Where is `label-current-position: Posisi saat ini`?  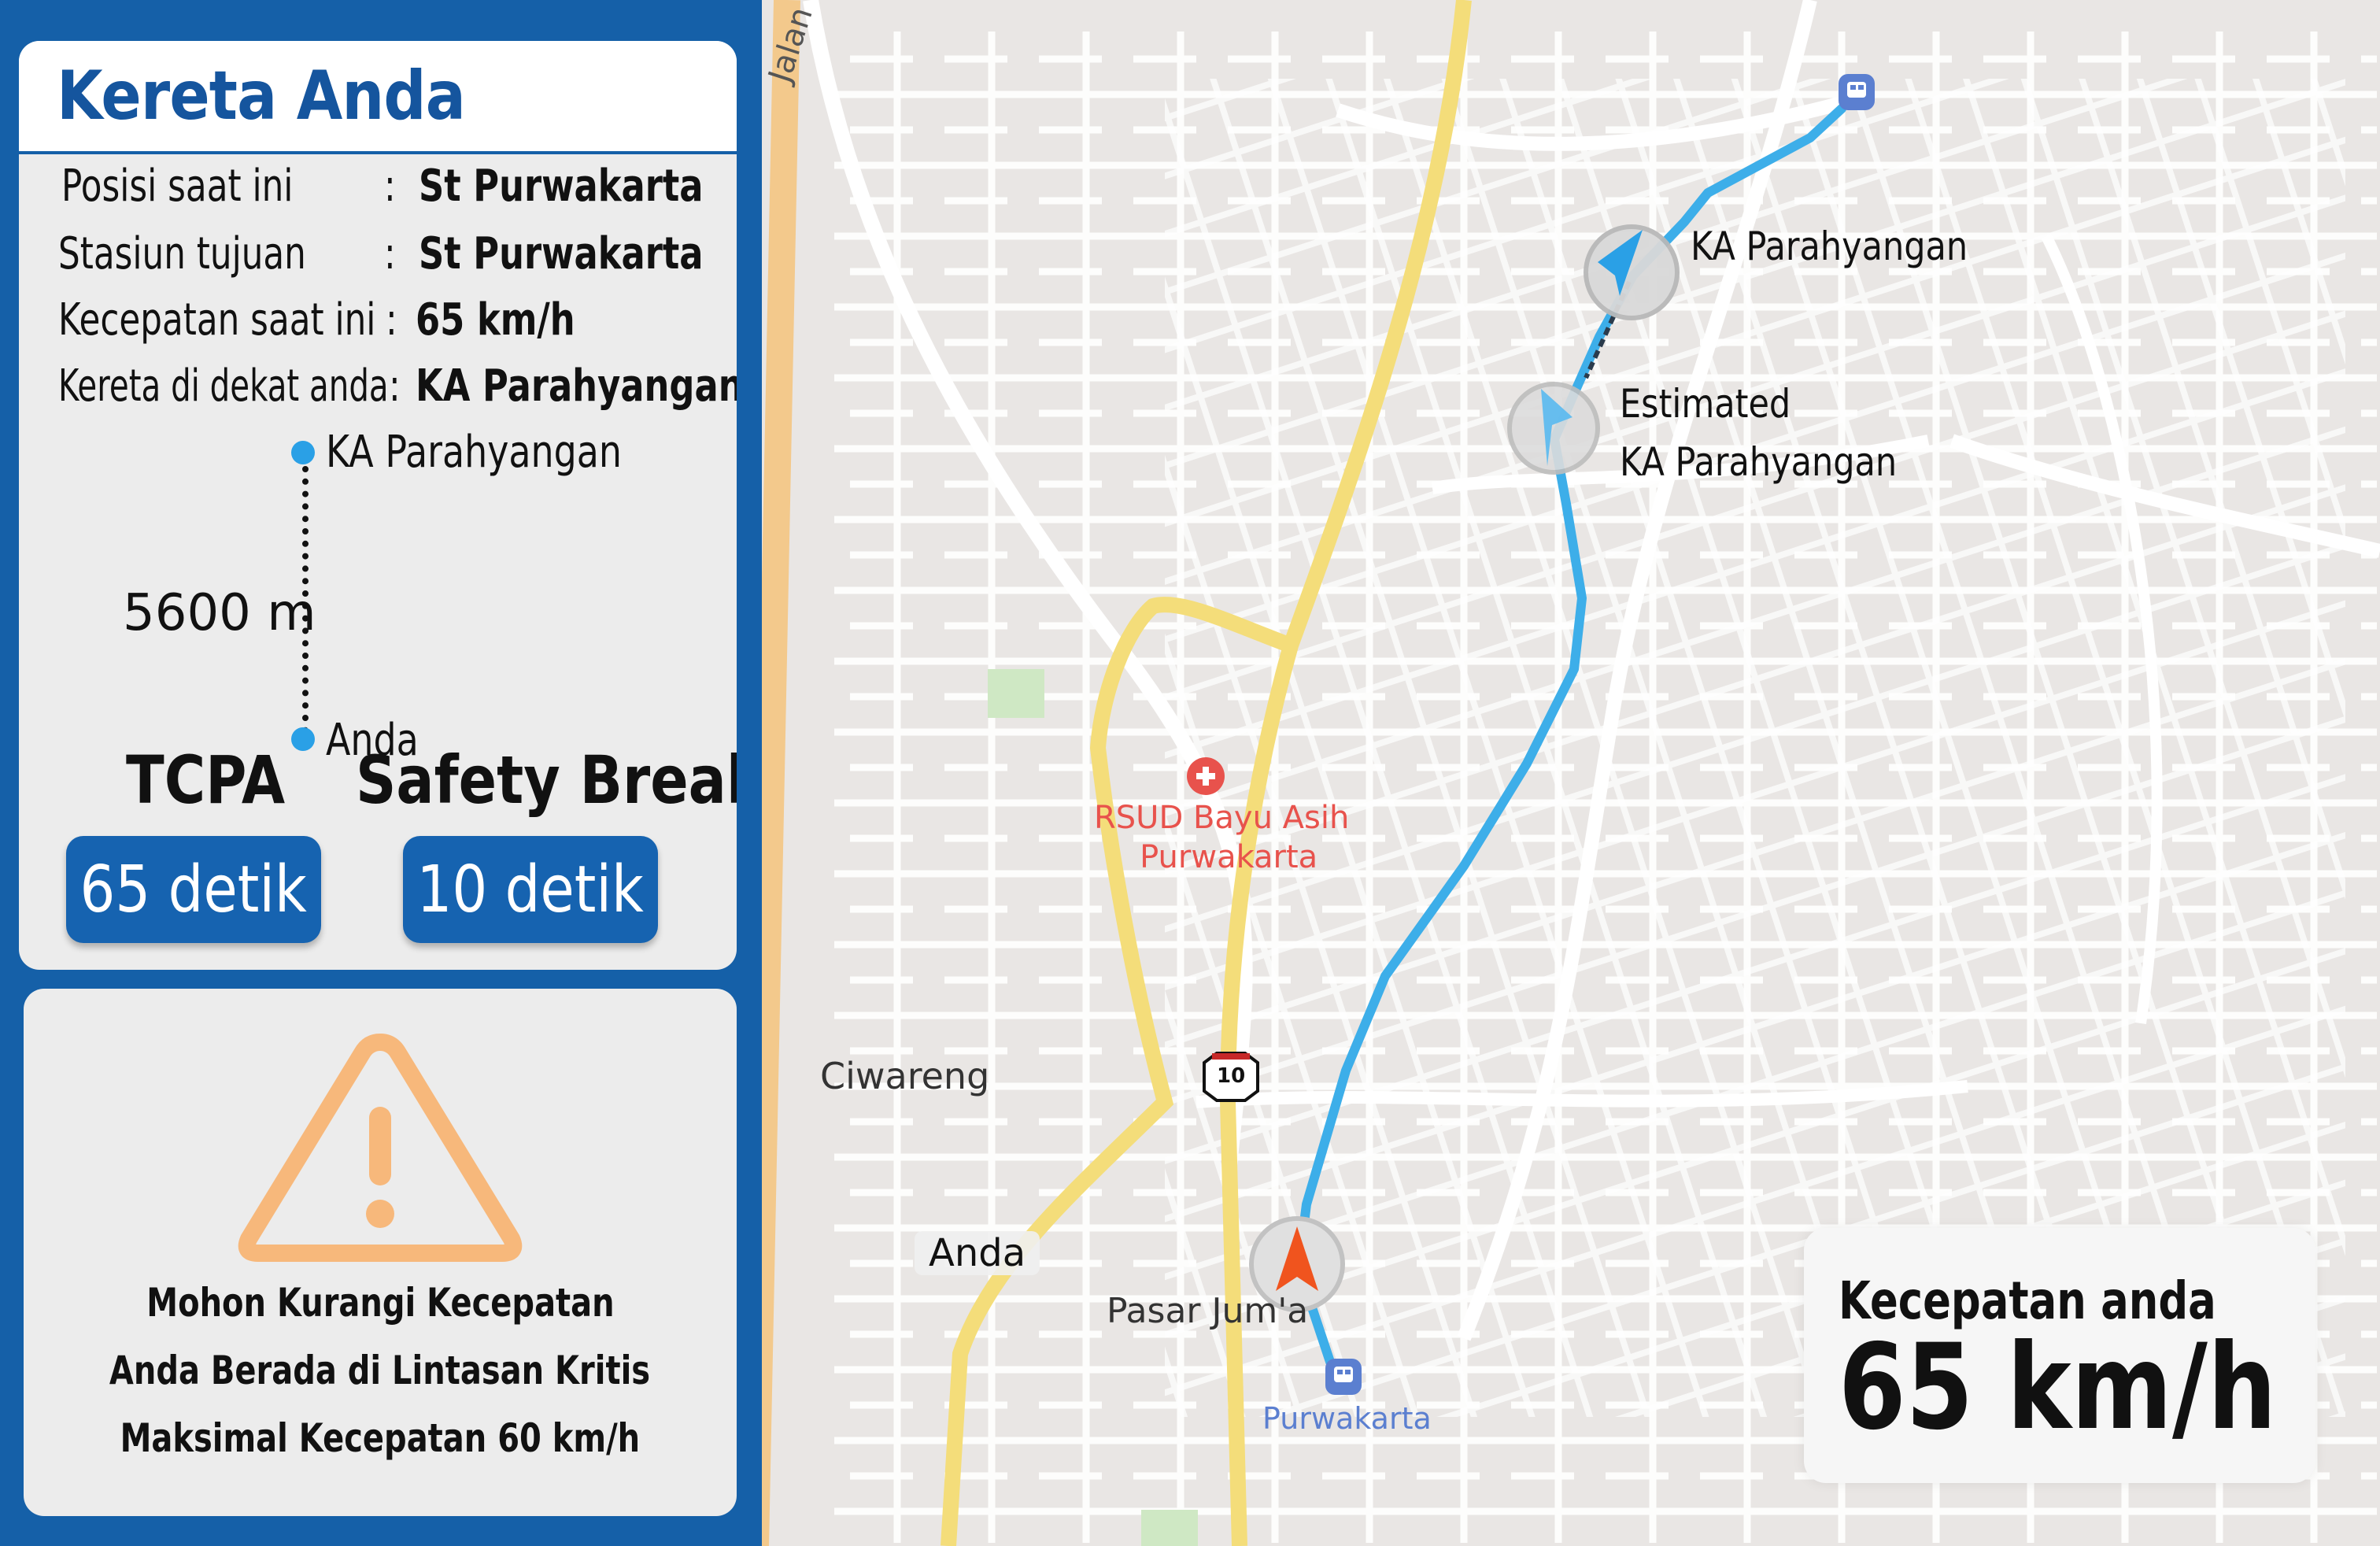 label-current-position: Posisi saat ini is located at coordinates (177, 186).